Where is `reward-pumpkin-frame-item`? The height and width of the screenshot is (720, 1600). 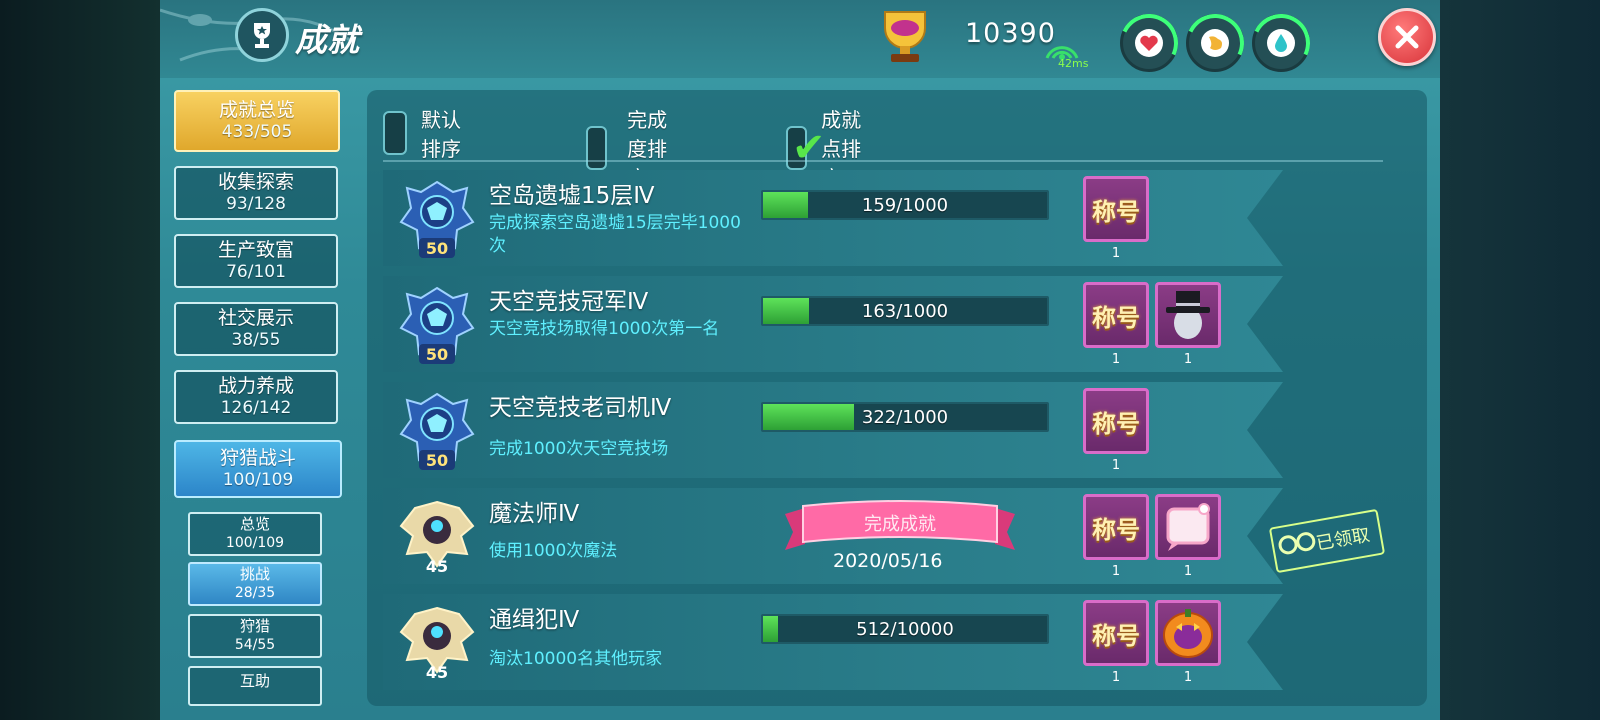 reward-pumpkin-frame-item is located at coordinates (1188, 633).